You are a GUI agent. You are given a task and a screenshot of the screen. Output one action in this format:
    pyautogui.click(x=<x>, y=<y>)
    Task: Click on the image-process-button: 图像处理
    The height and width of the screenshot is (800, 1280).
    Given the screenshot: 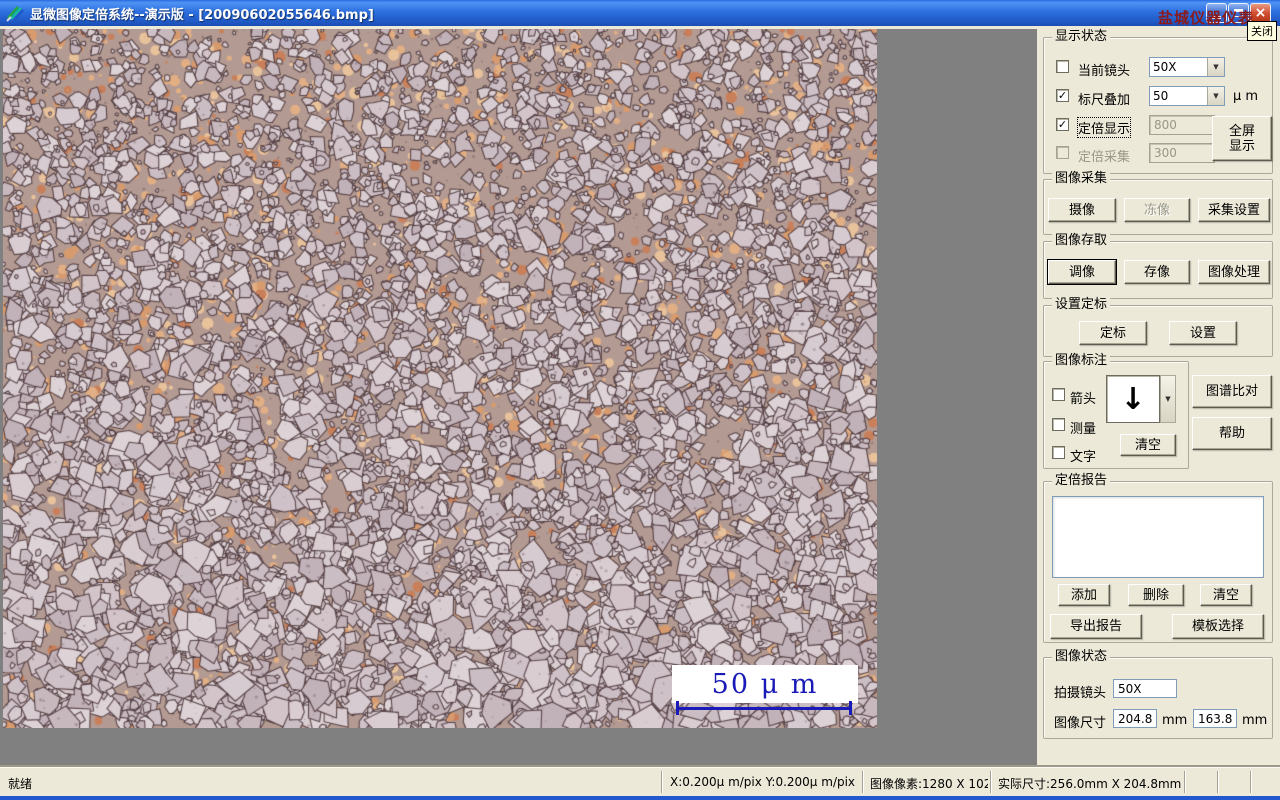 What is the action you would take?
    pyautogui.click(x=1234, y=272)
    